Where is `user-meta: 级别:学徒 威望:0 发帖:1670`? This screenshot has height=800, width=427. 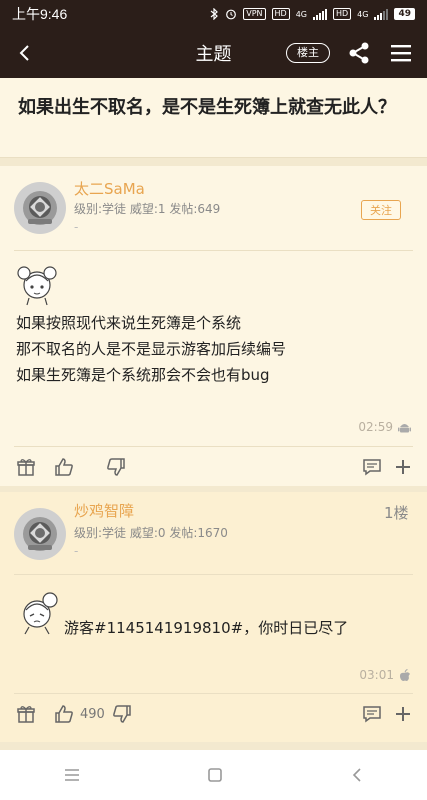 user-meta: 级别:学徒 威望:0 发帖:1670 is located at coordinates (151, 533).